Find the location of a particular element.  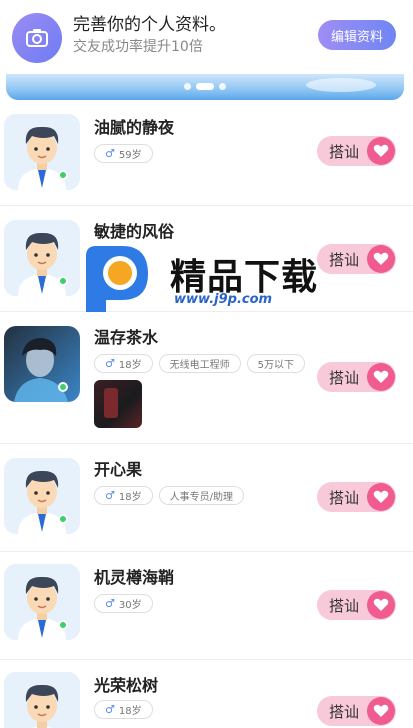

profile-tags: ♂ 18岁 人事专员/助理 is located at coordinates (169, 495).